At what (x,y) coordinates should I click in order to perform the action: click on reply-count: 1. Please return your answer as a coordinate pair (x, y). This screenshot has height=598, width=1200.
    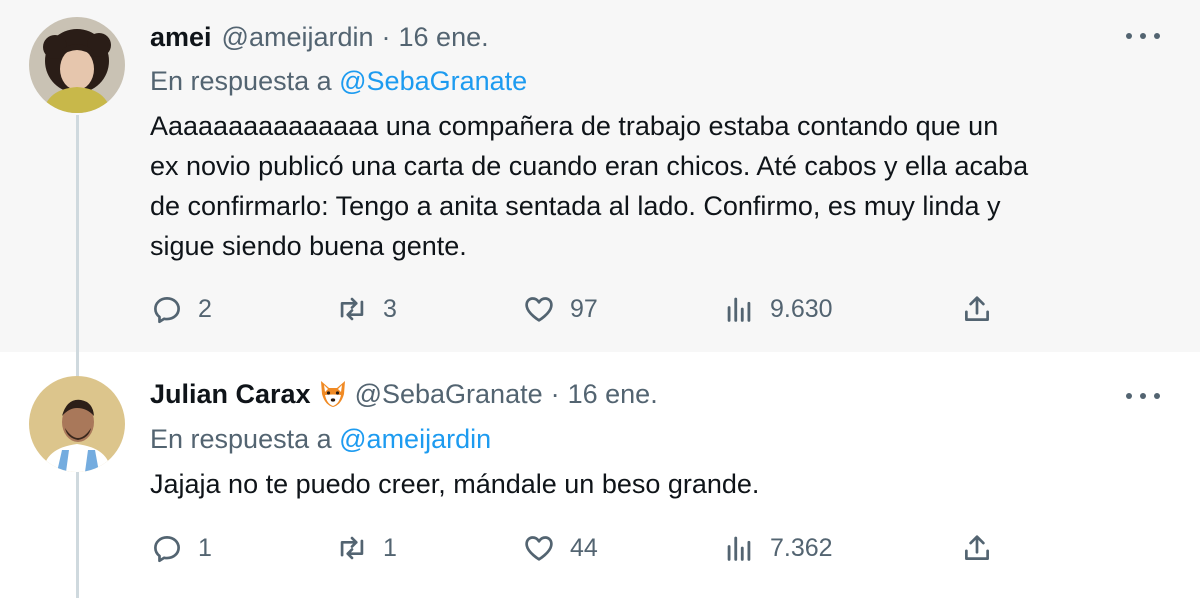
    Looking at the image, I should click on (205, 547).